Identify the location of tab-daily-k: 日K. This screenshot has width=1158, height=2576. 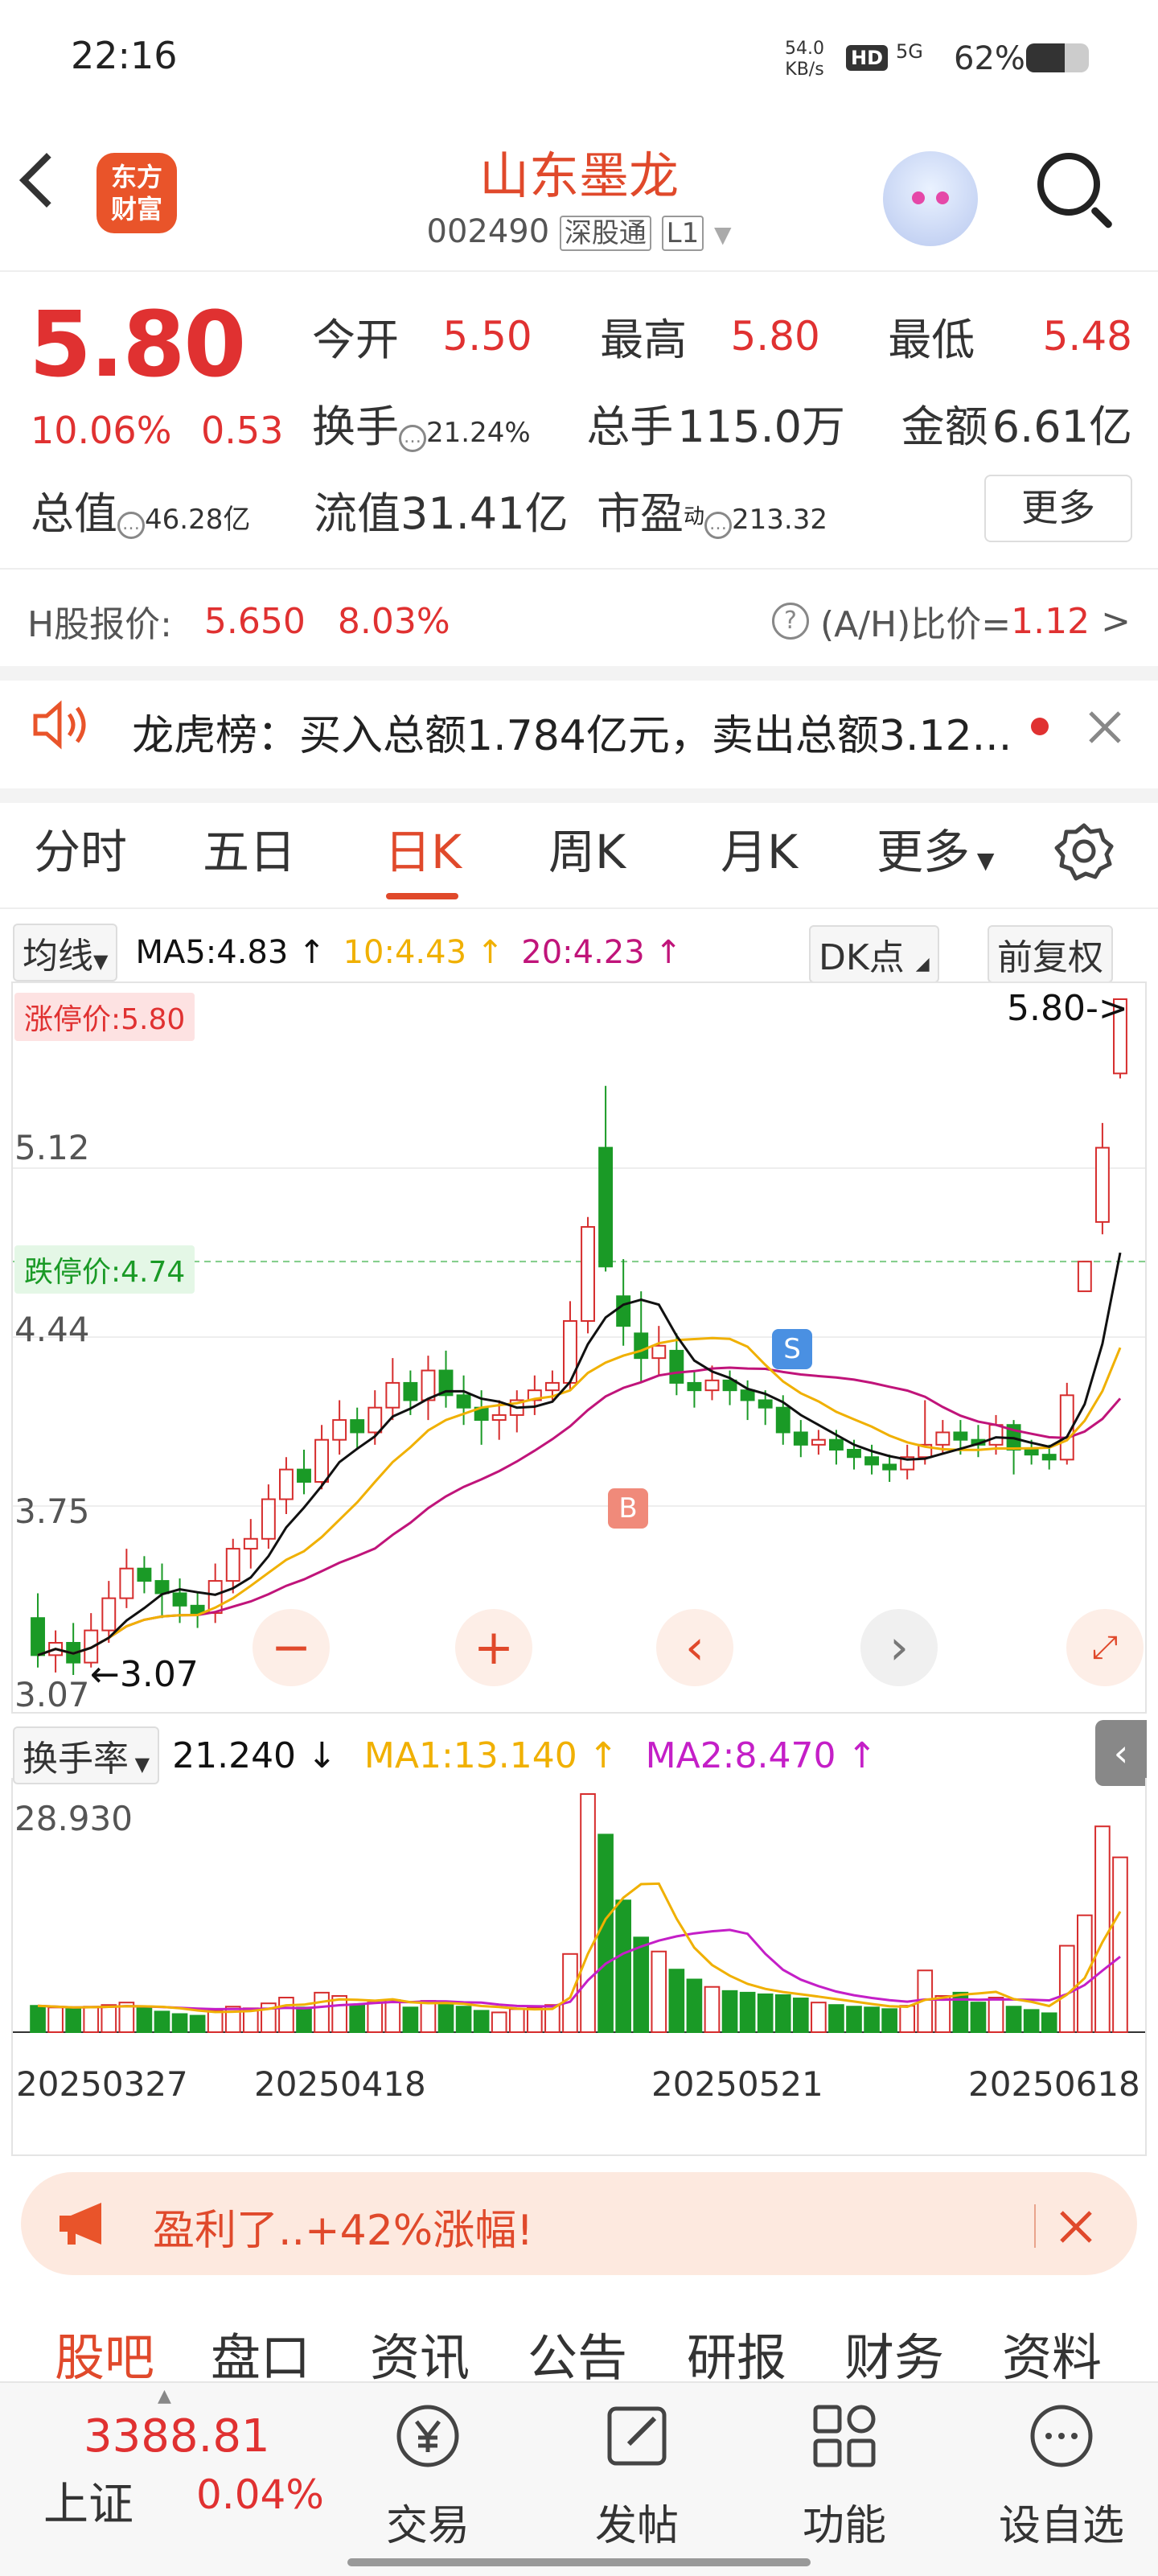
(423, 848).